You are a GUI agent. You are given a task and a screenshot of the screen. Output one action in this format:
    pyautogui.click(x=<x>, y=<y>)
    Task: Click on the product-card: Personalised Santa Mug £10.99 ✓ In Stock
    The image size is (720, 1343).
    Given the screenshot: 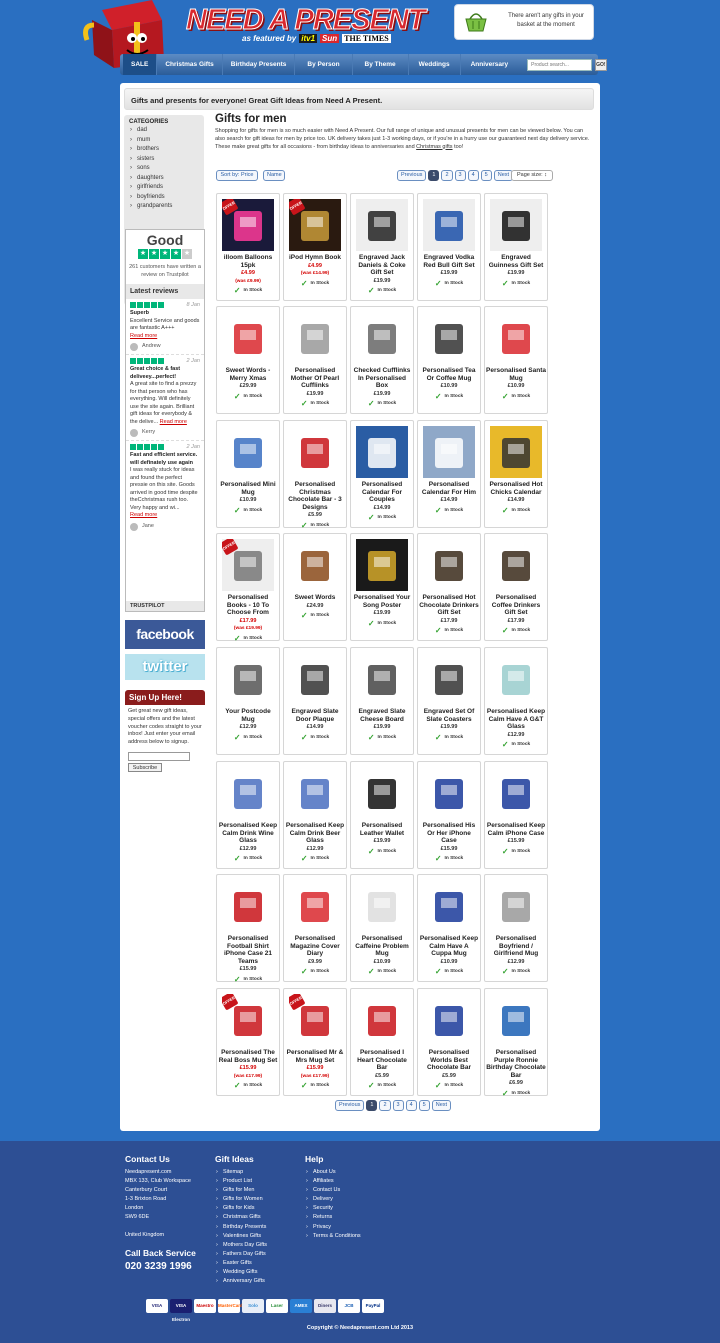 What is the action you would take?
    pyautogui.click(x=516, y=360)
    